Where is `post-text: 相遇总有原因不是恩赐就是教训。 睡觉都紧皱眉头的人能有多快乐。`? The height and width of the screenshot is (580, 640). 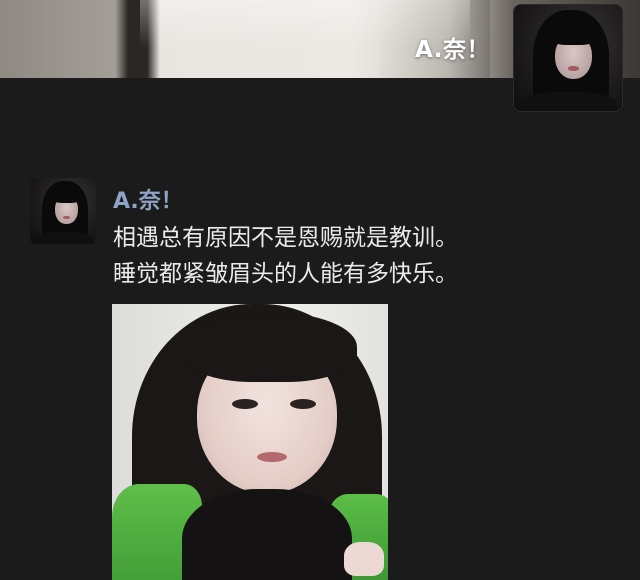 post-text: 相遇总有原因不是恩赐就是教训。 睡觉都紧皱眉头的人能有多快乐。 is located at coordinates (363, 256).